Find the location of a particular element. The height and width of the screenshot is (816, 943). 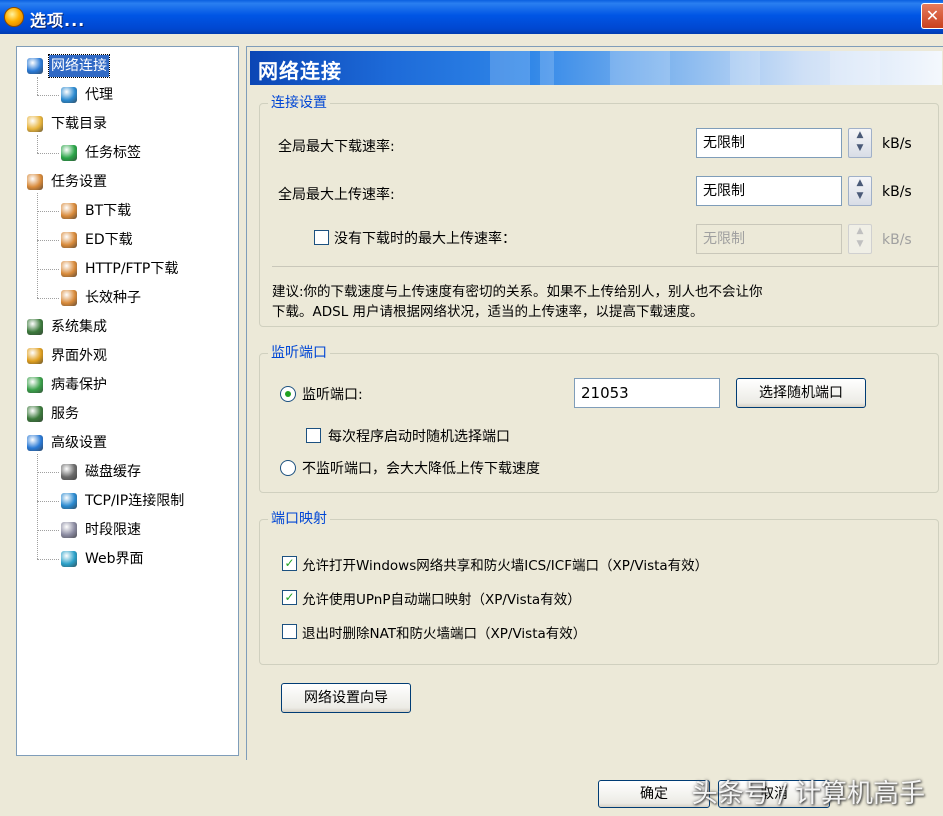

max-download-unit: kB/s is located at coordinates (897, 144).